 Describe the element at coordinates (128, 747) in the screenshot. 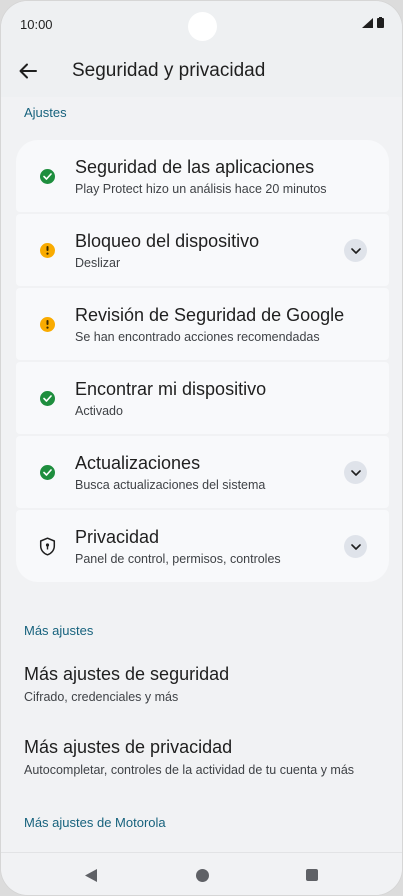

I see `item-title: Más ajustes de privacidad` at that location.